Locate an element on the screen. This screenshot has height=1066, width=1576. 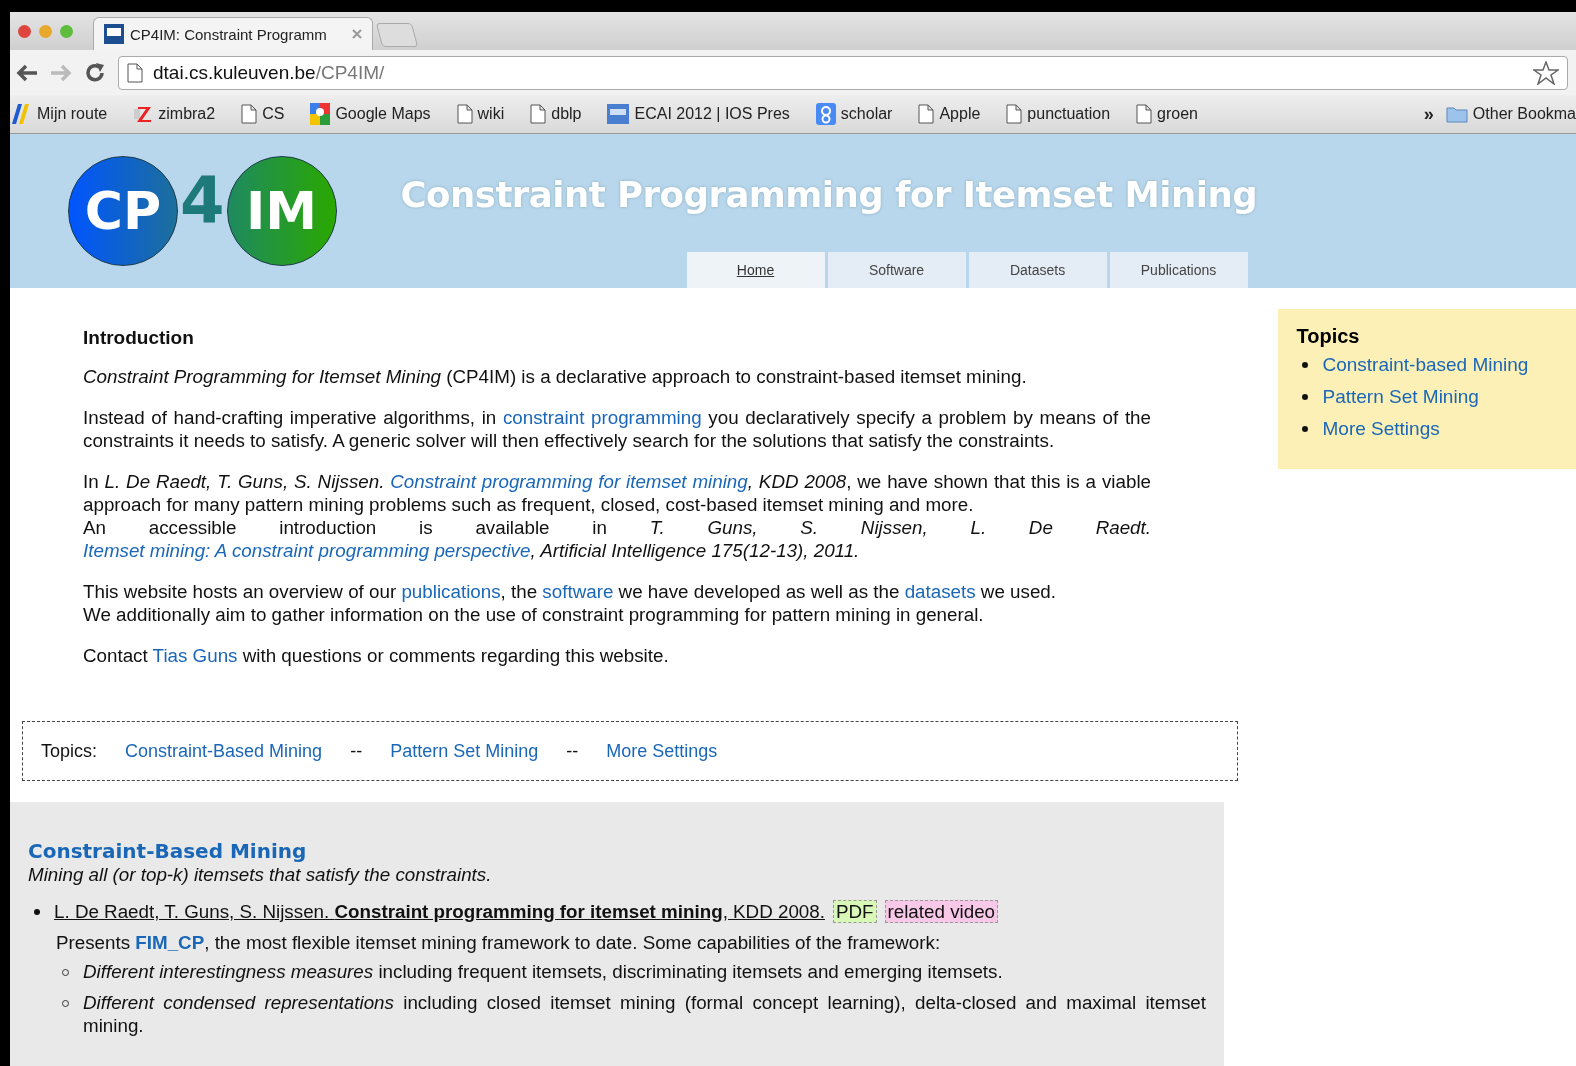
paragraph: Contact Tias Guns with questions or comments regarding this website. is located at coordinates (376, 655).